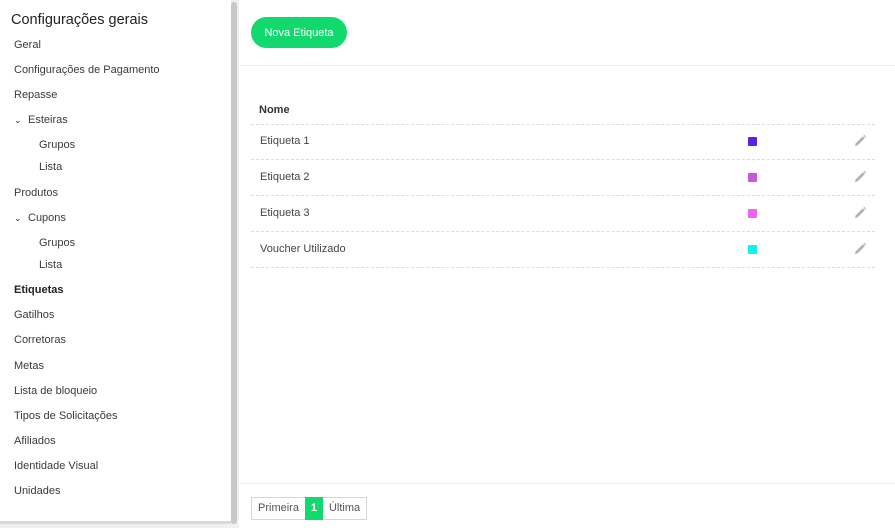  I want to click on table-row: Etiqueta 2, so click(563, 178).